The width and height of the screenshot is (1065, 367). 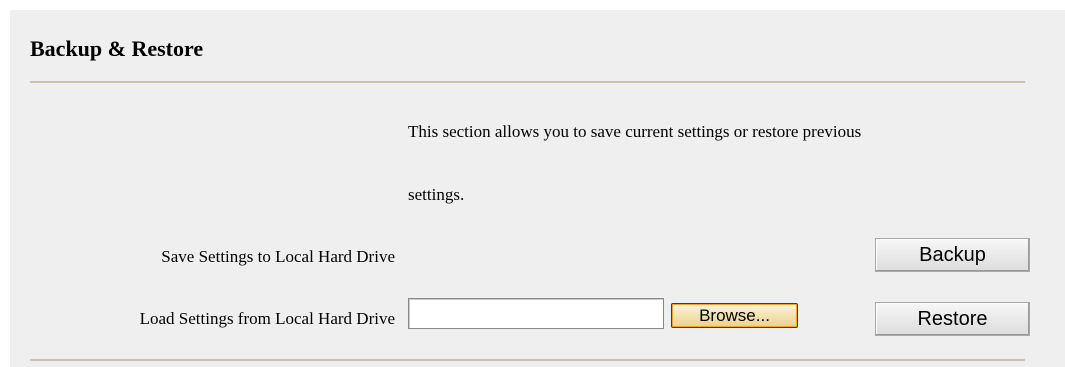 I want to click on restore-button: Restore, so click(x=952, y=319).